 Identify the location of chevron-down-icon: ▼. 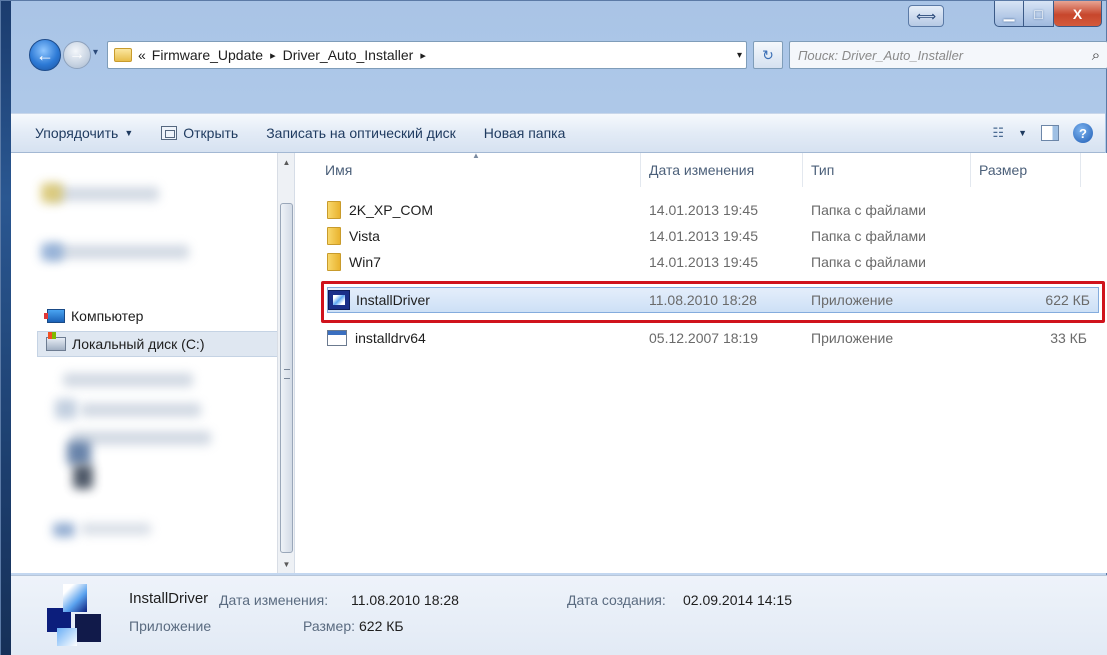
(1022, 133).